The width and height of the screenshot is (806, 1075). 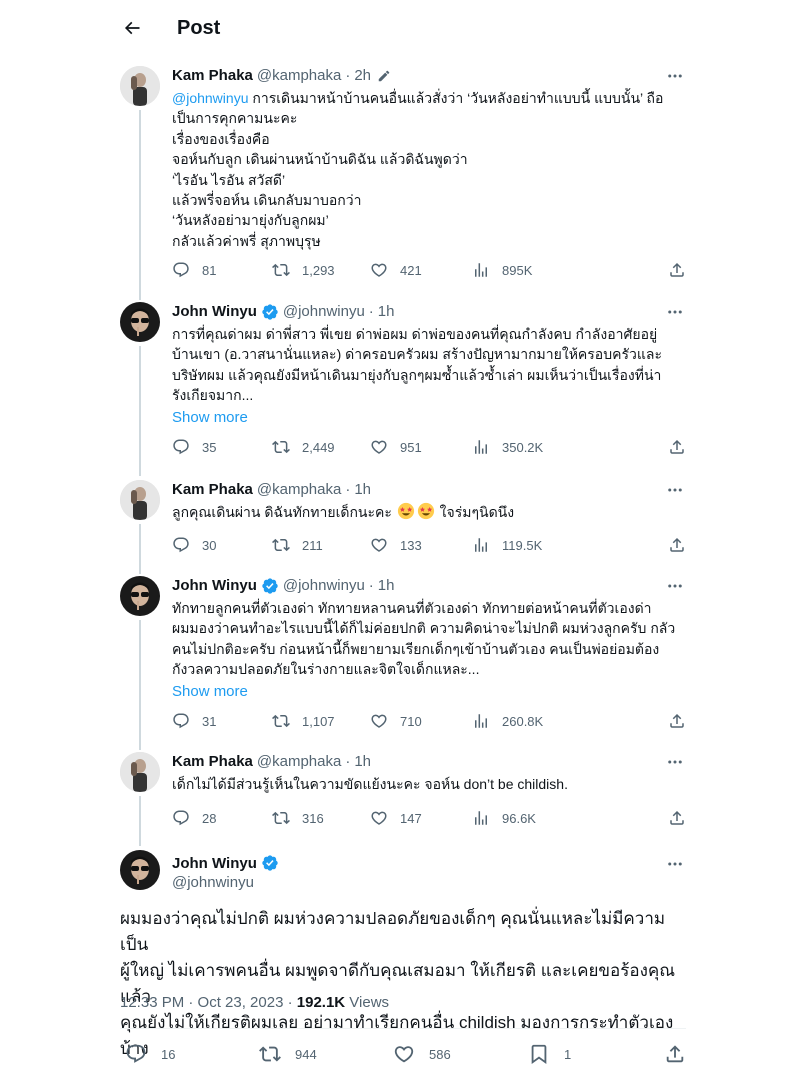 What do you see at coordinates (411, 270) in the screenshot?
I see `like-count: 421` at bounding box center [411, 270].